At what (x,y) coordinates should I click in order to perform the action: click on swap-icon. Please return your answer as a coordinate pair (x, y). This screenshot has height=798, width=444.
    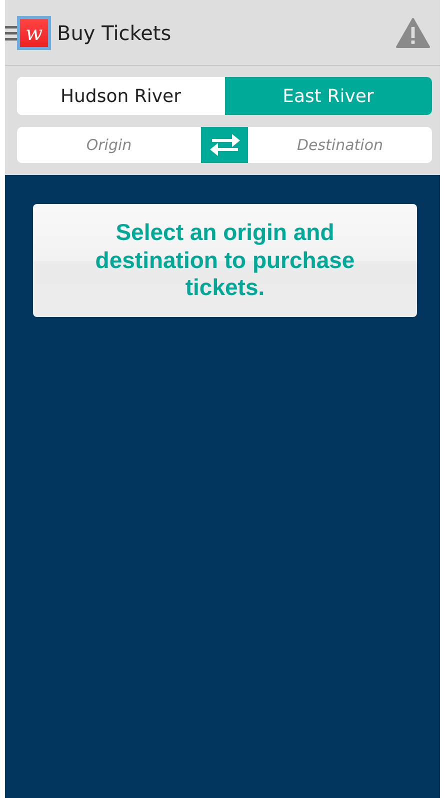
    Looking at the image, I should click on (225, 145).